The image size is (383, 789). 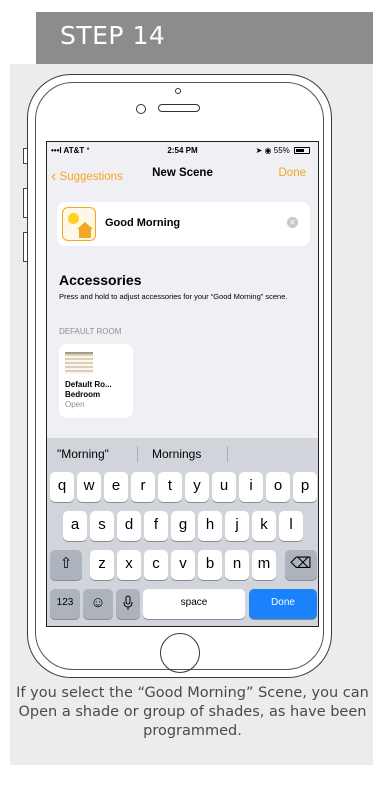 What do you see at coordinates (197, 487) in the screenshot?
I see `key-y: y` at bounding box center [197, 487].